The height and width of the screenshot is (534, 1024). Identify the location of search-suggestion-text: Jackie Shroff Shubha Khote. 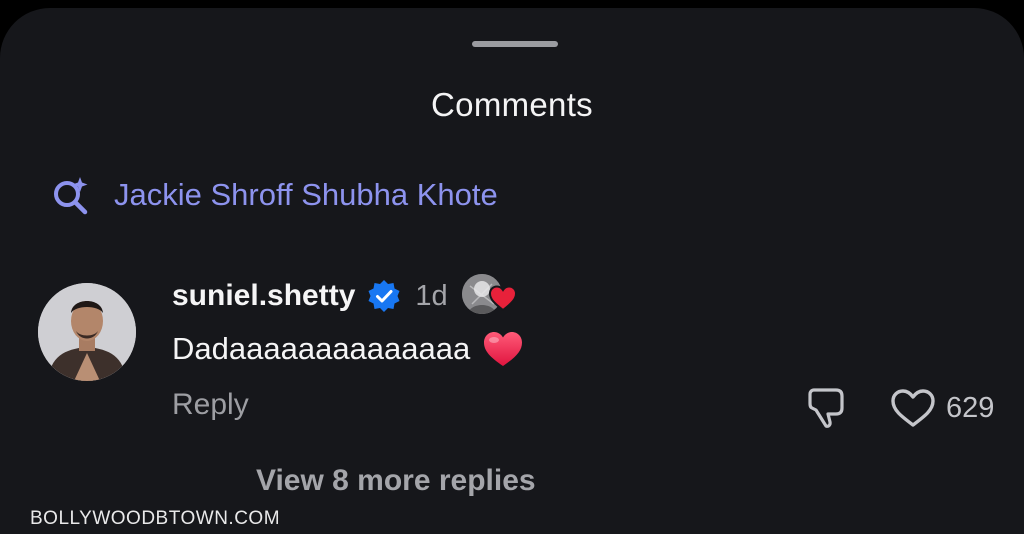
(306, 194).